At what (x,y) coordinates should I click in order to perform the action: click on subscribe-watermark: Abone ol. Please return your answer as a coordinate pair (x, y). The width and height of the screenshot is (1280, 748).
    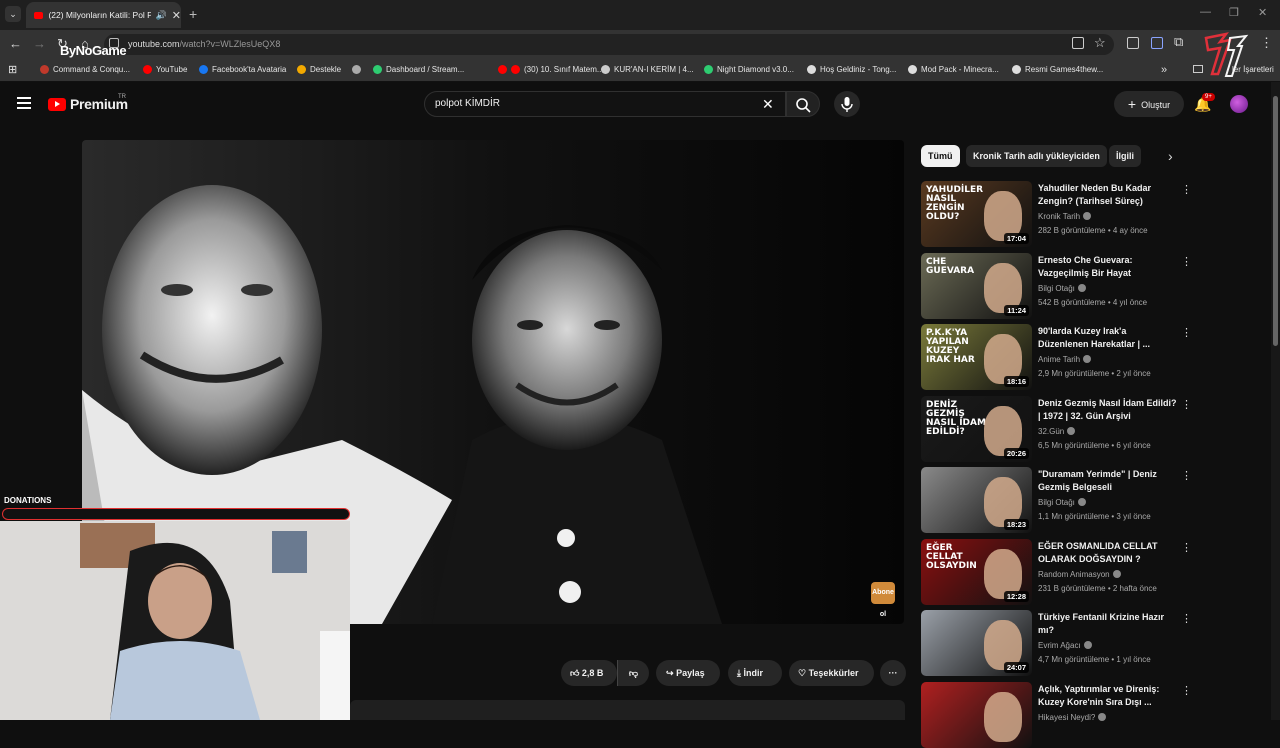
    Looking at the image, I should click on (883, 600).